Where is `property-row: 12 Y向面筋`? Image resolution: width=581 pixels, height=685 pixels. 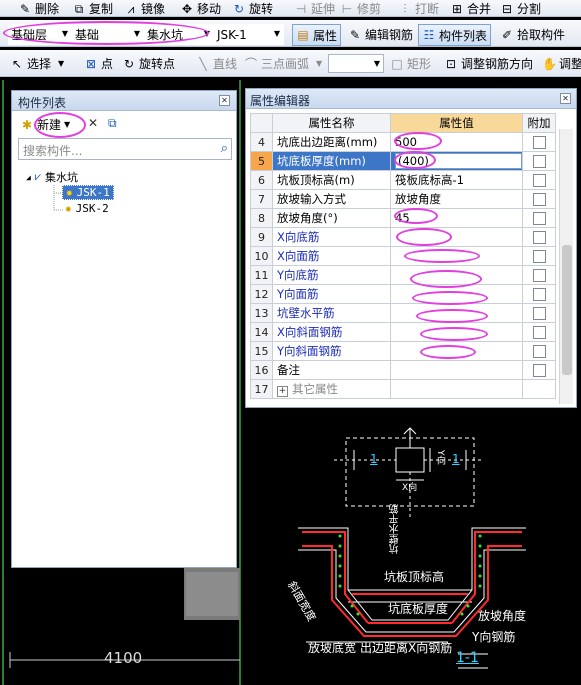
property-row: 12 Y向面筋 is located at coordinates (403, 294).